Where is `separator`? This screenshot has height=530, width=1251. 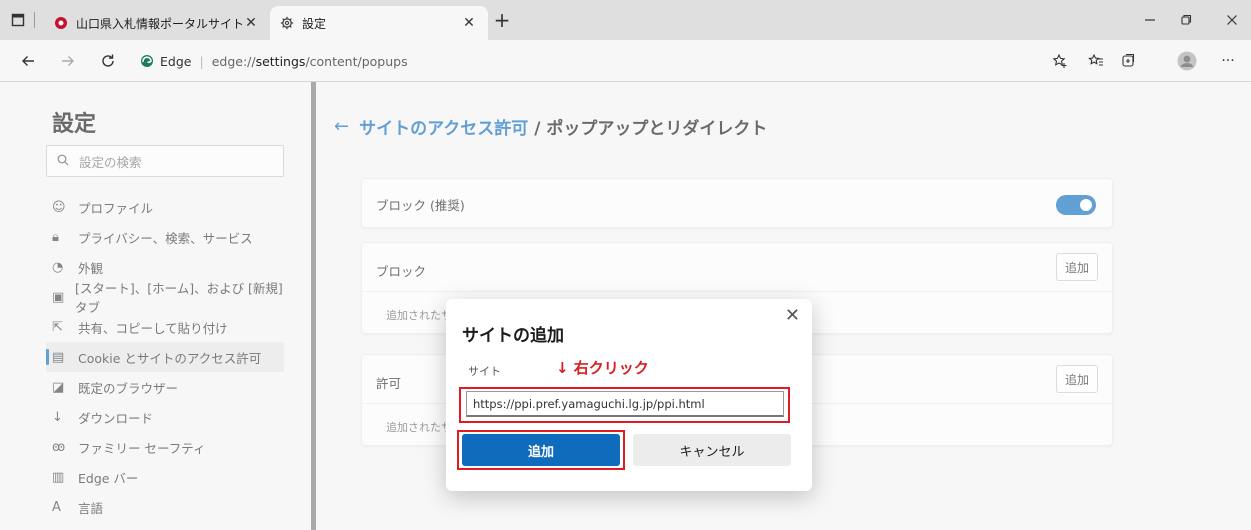 separator is located at coordinates (34, 20).